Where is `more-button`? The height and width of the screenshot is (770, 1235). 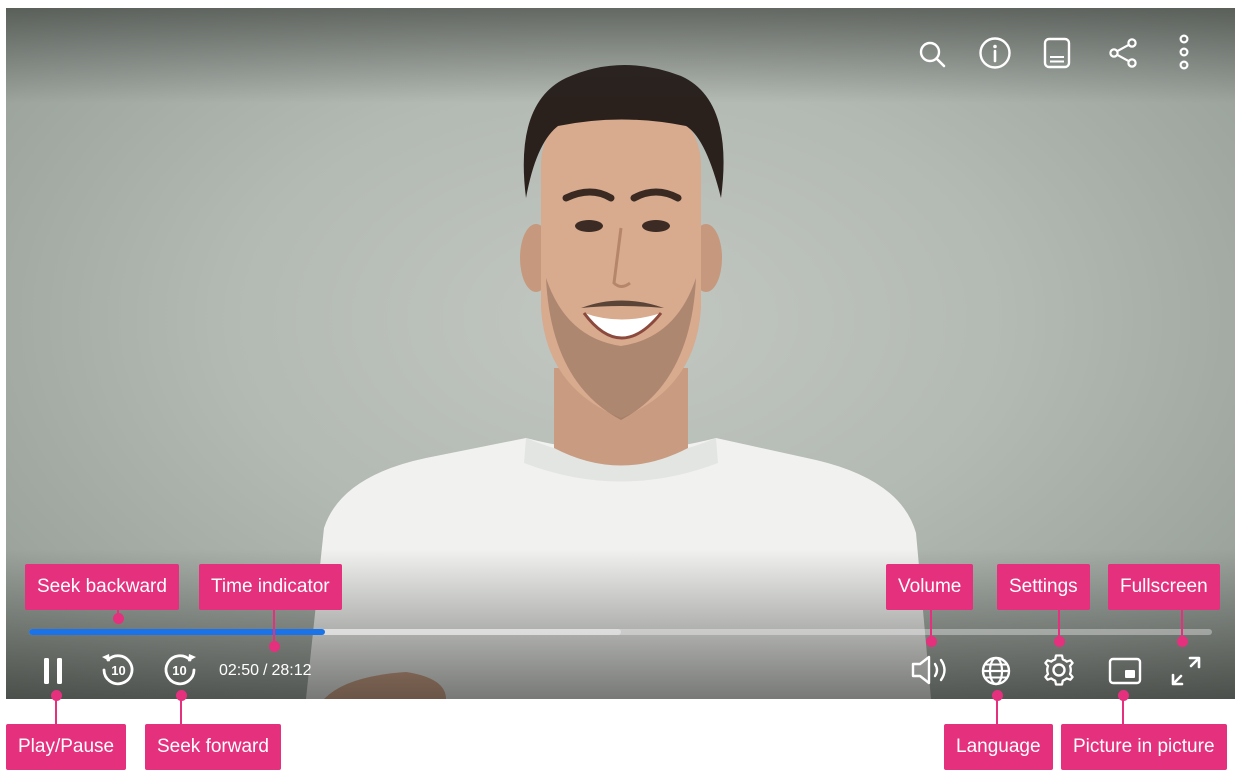 more-button is located at coordinates (1184, 52).